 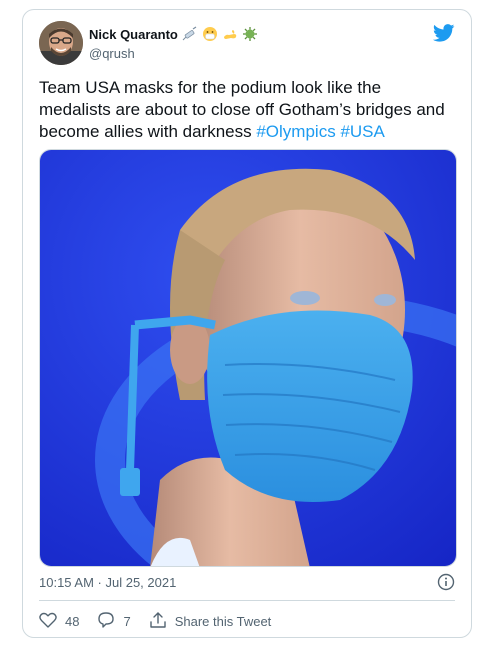 I want to click on author-display-name: Nick Quaranto, so click(x=133, y=34).